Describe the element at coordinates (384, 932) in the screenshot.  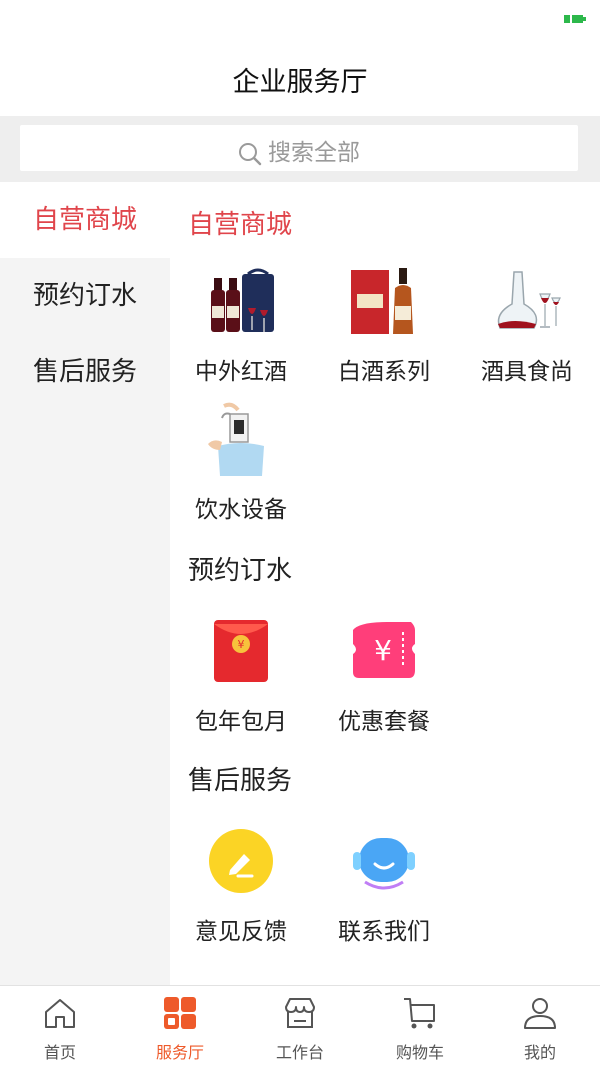
I see `category-label: 联系我们` at that location.